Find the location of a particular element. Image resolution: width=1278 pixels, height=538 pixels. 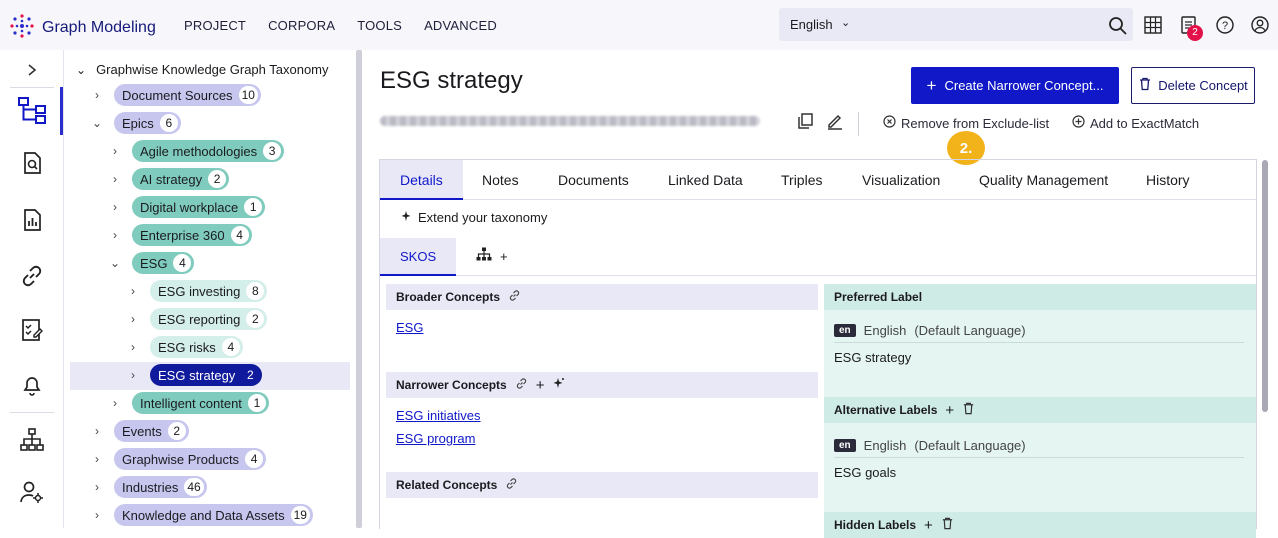

tree-node-pill: Agile methodologies 3 is located at coordinates (208, 151).